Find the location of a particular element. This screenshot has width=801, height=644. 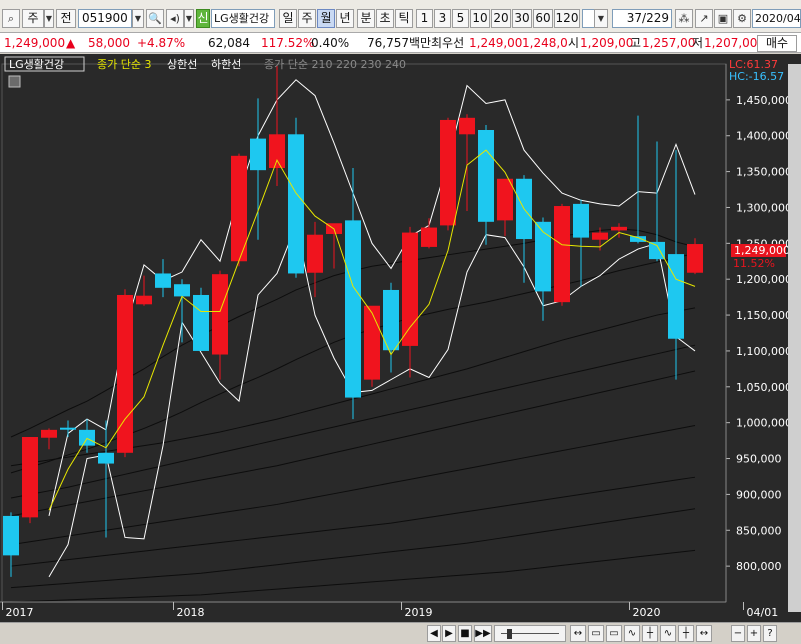

low-label: 저 is located at coordinates (698, 43).